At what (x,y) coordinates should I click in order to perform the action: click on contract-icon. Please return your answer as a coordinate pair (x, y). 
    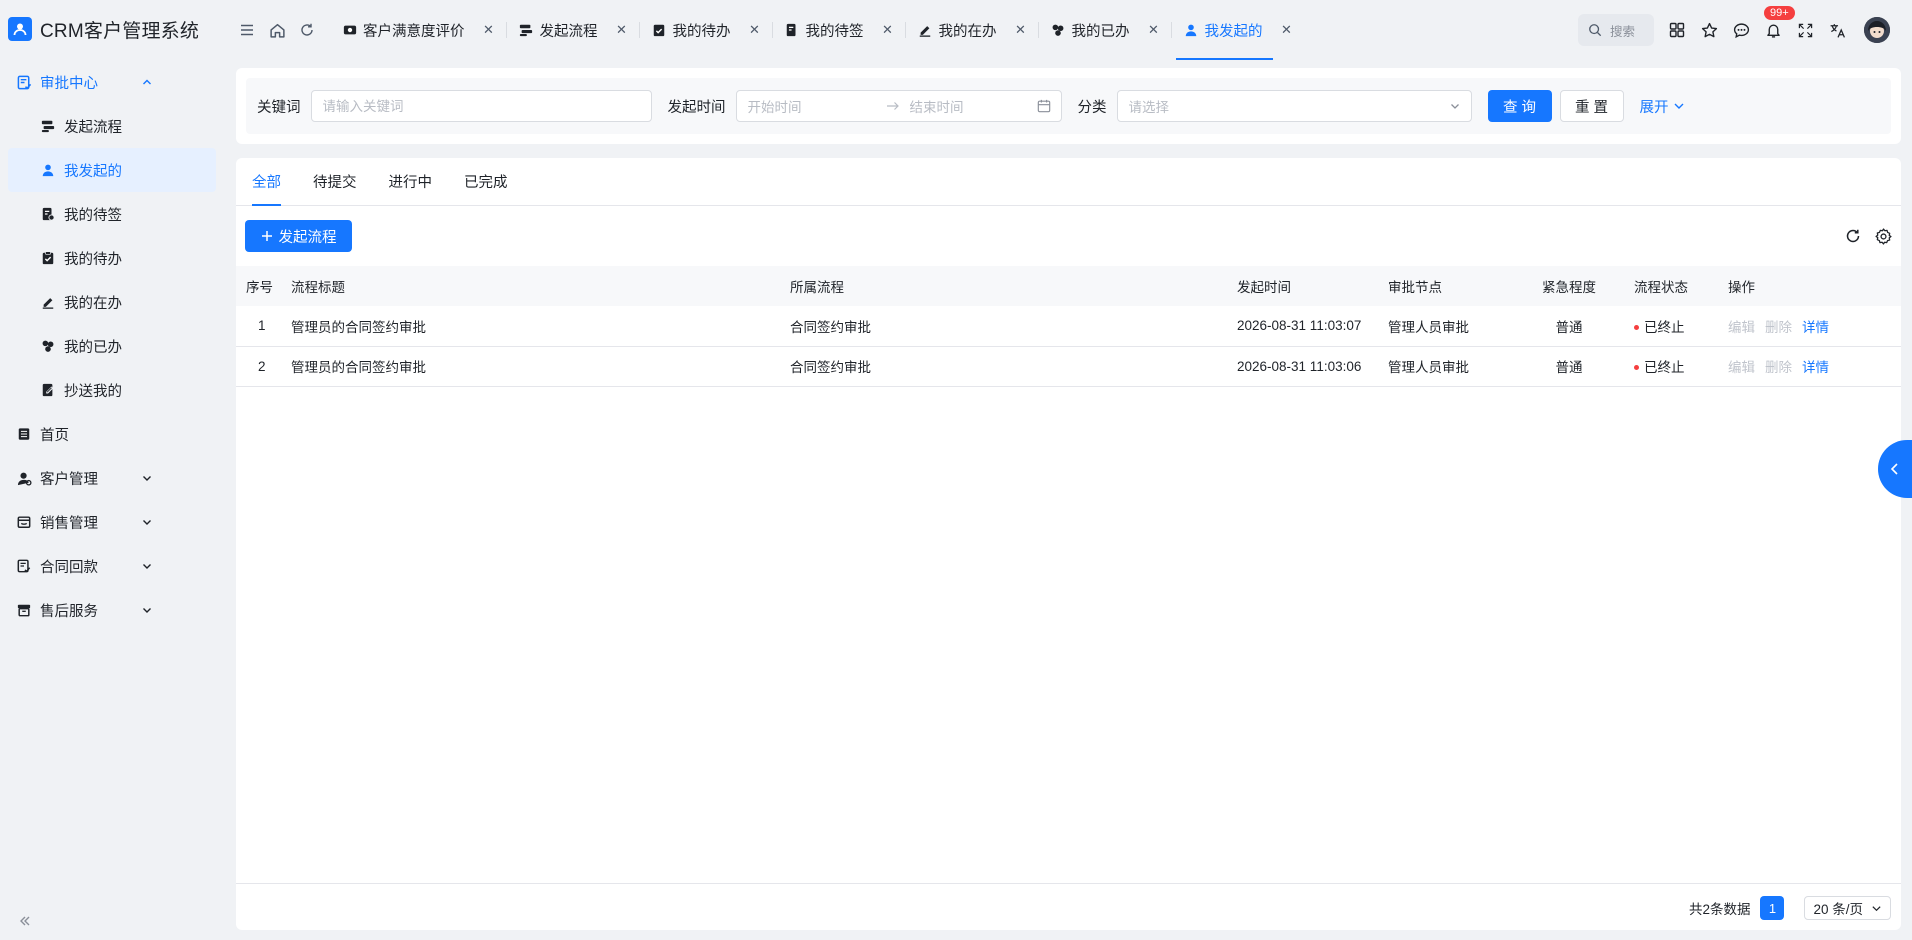
    Looking at the image, I should click on (24, 566).